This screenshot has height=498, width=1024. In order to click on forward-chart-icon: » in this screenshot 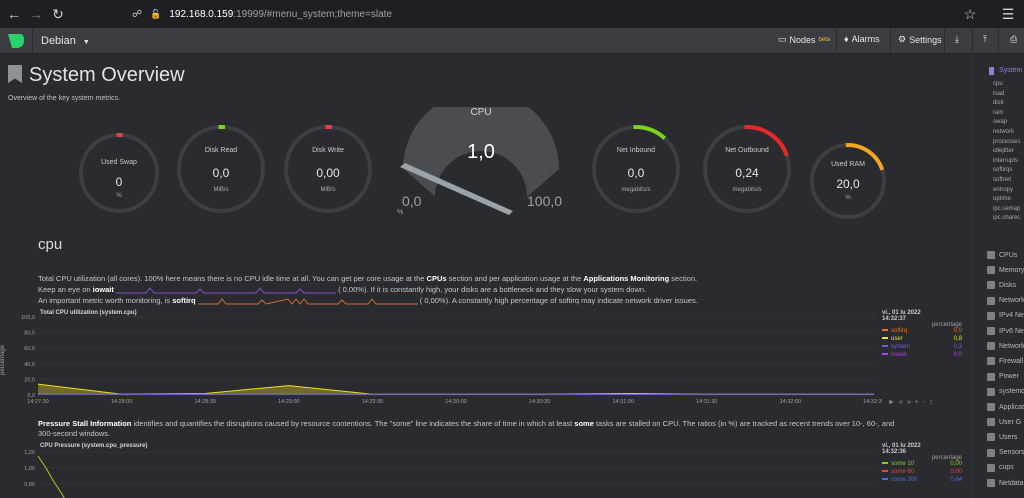, I will do `click(911, 402)`.